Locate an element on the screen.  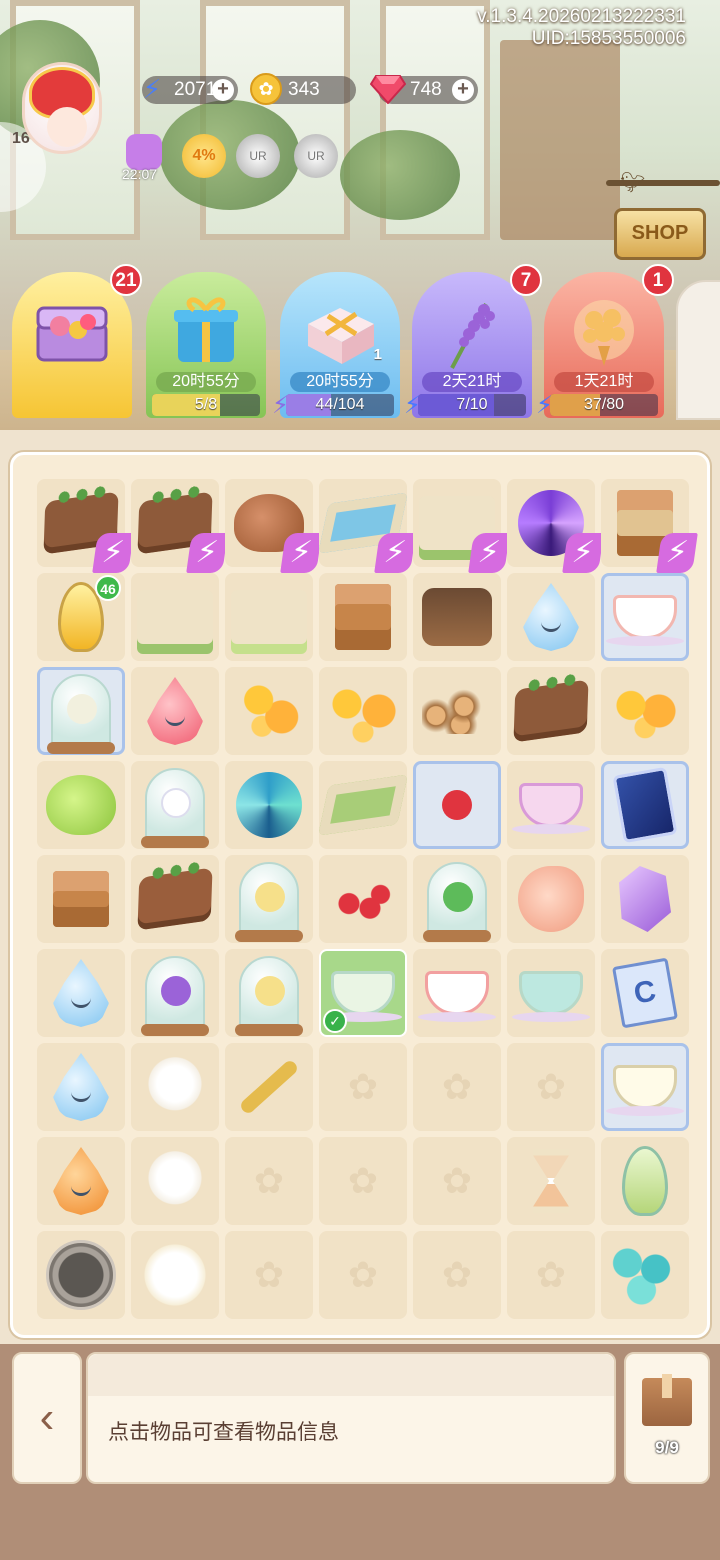
board-item-yellow-flowers is located at coordinates (645, 711).